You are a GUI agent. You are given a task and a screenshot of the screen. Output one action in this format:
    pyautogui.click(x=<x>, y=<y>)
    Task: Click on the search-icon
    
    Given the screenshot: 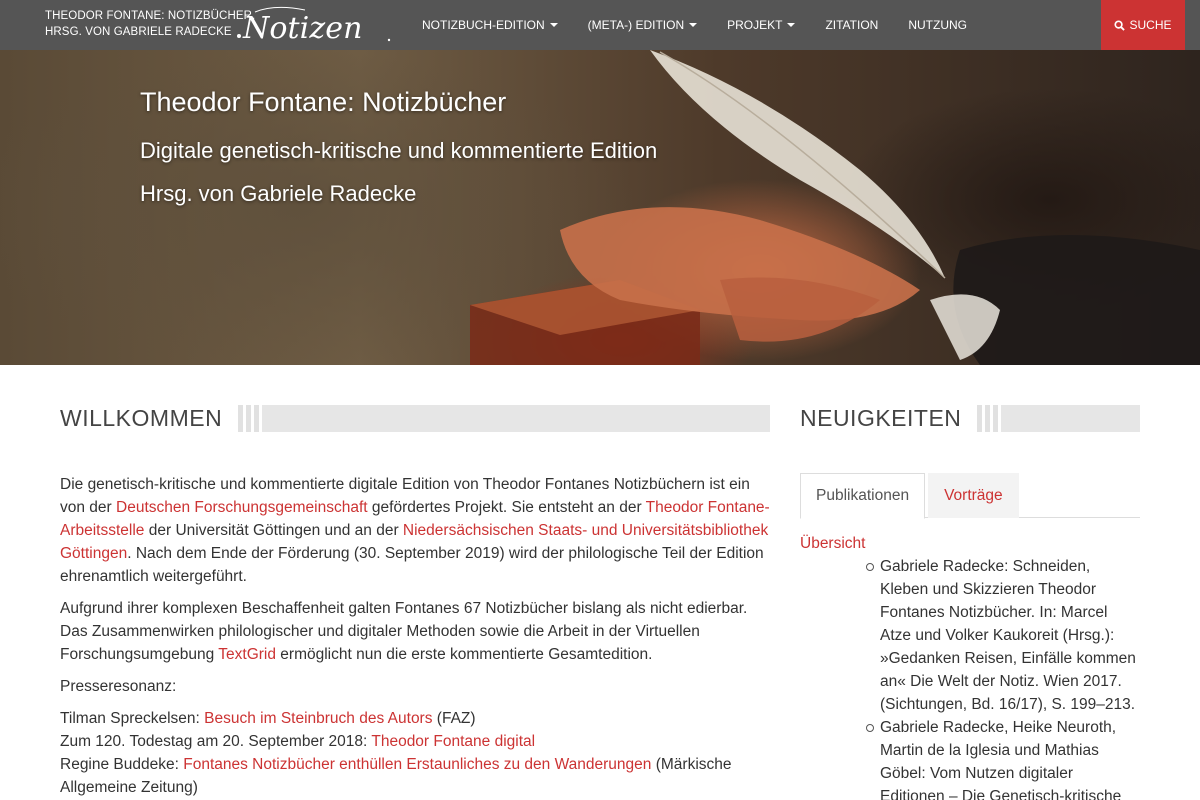 What is the action you would take?
    pyautogui.click(x=1120, y=25)
    